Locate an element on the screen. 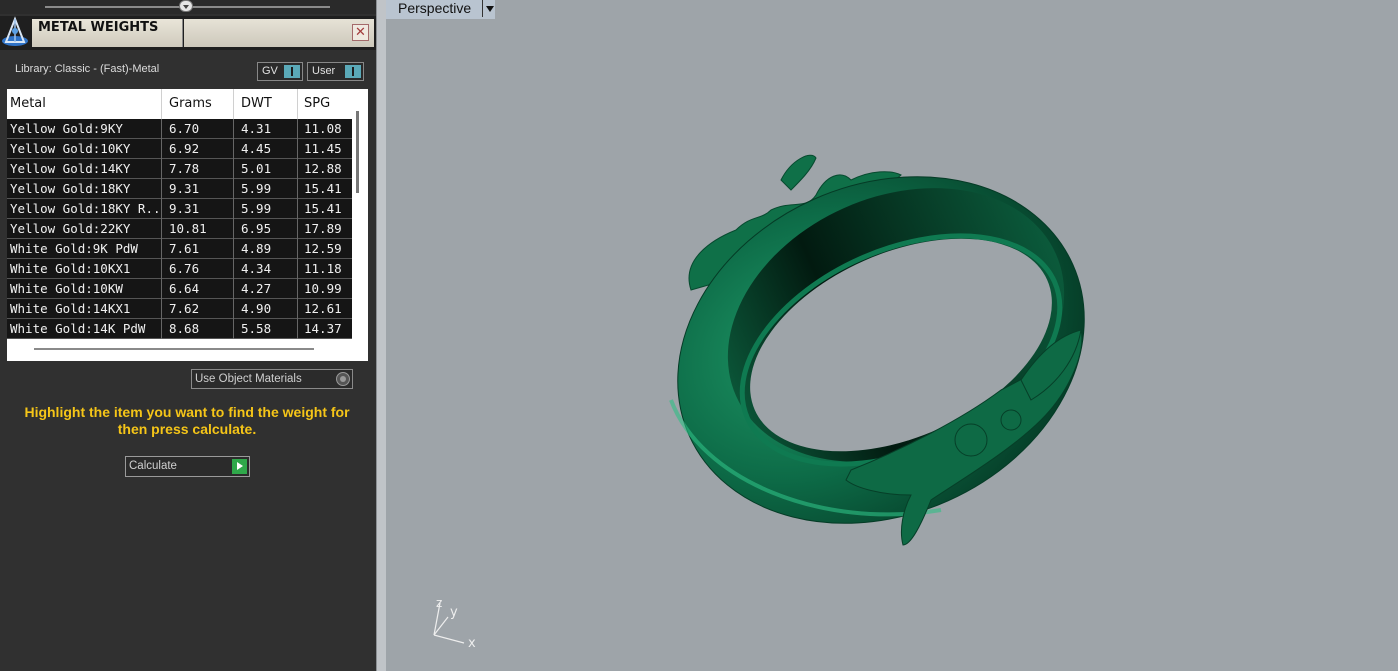  cell-spg: 14.37 is located at coordinates (323, 328).